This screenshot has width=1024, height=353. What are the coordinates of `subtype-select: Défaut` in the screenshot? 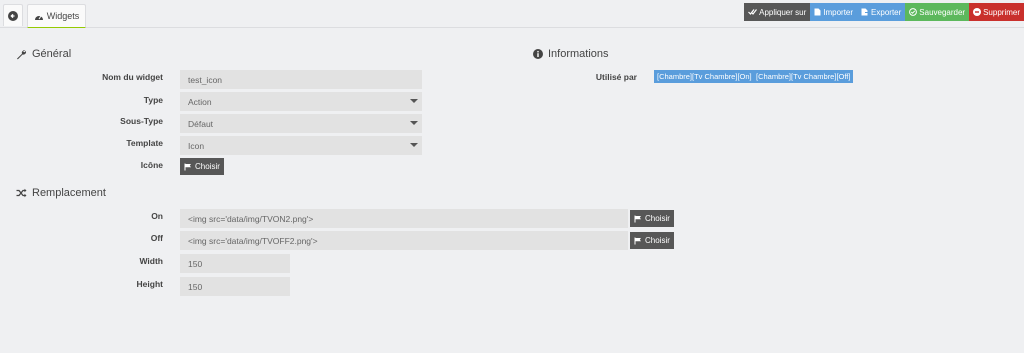 It's located at (301, 123).